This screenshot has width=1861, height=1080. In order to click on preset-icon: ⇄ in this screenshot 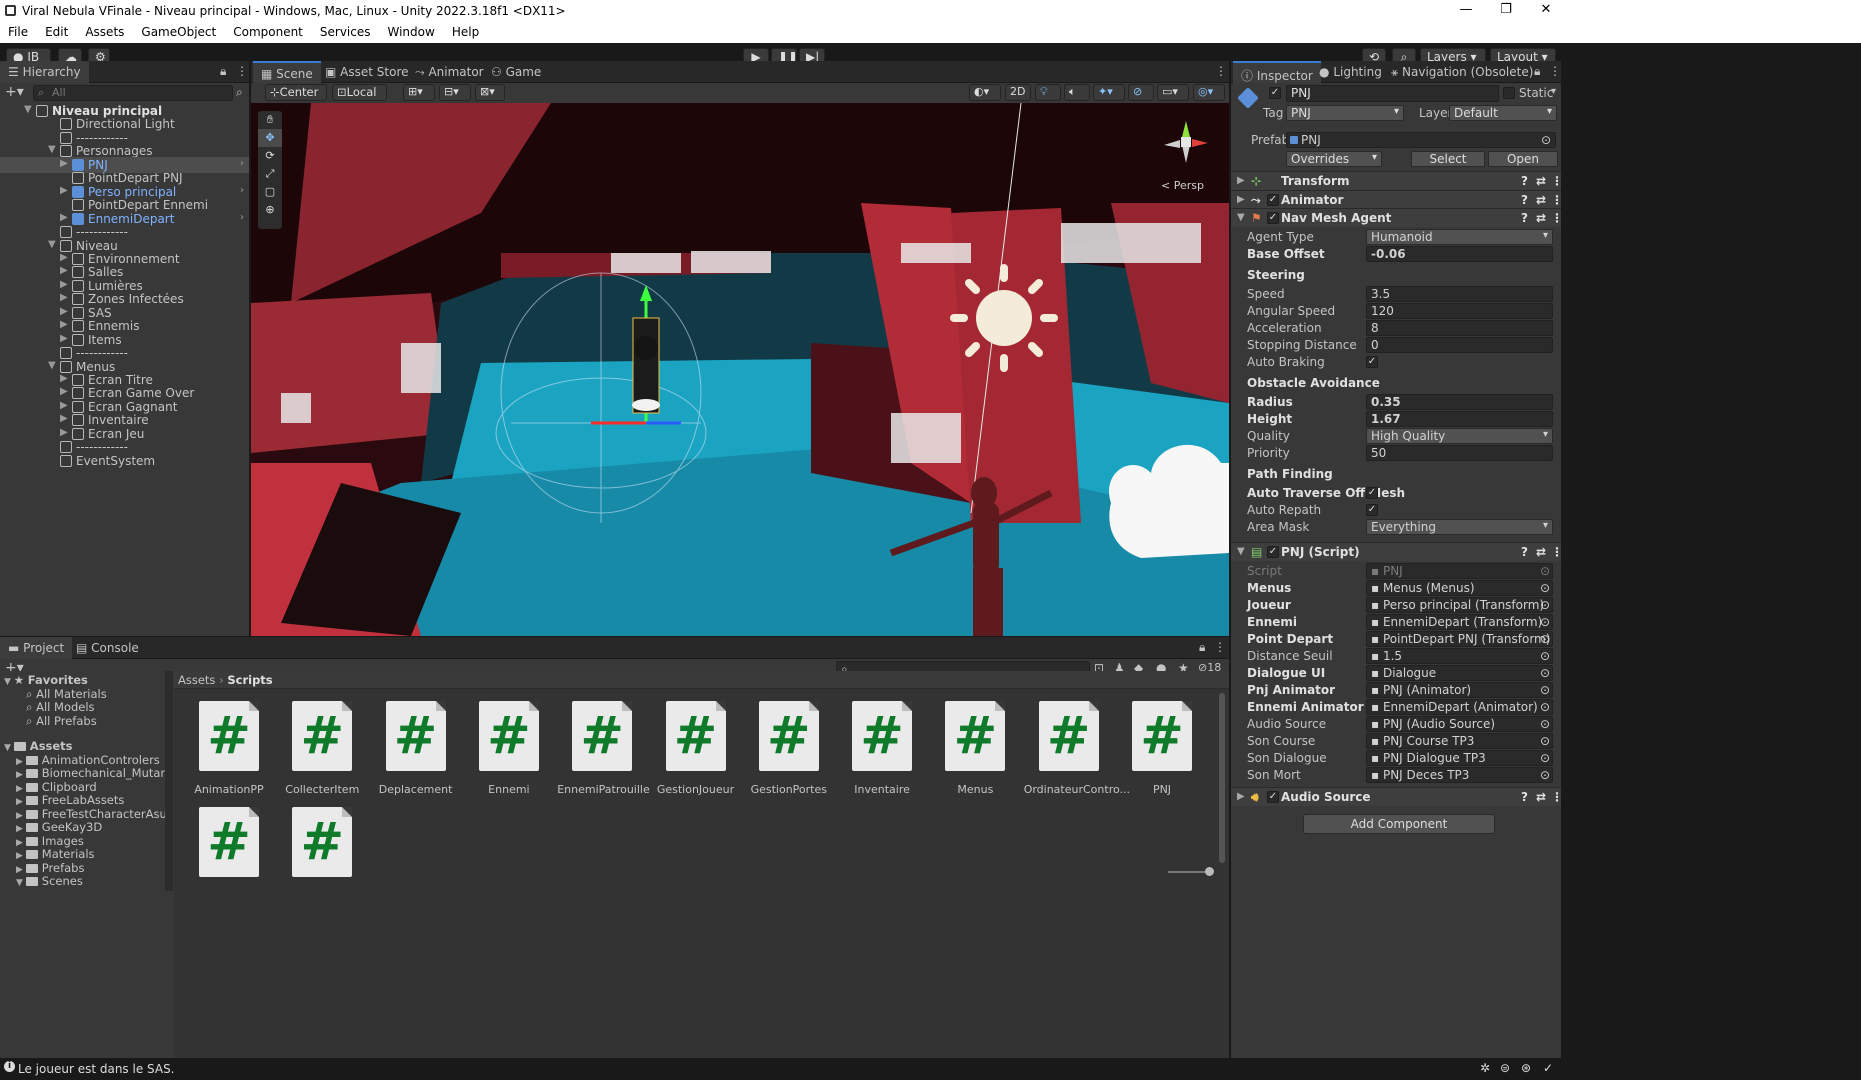, I will do `click(1541, 181)`.